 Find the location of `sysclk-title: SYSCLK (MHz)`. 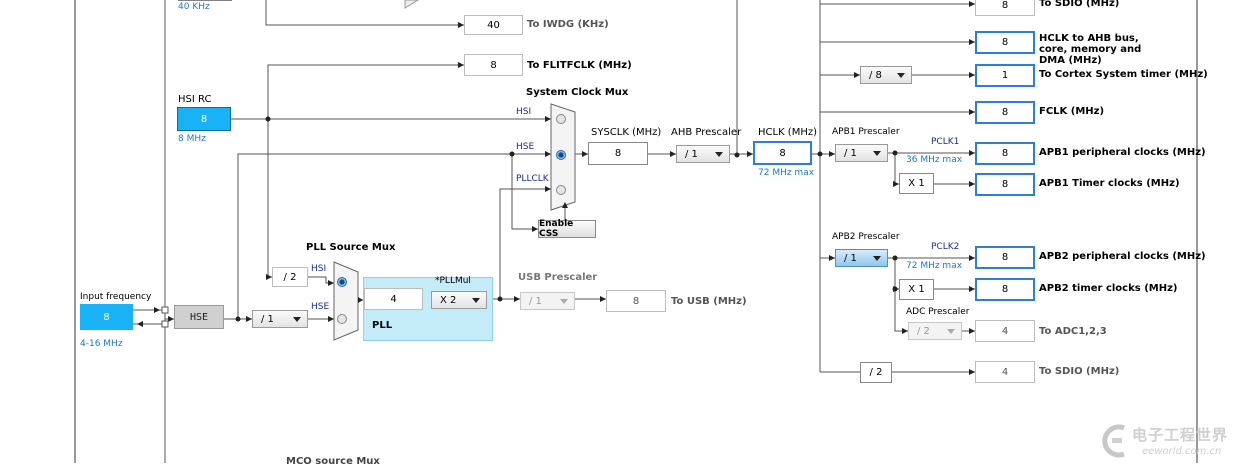

sysclk-title: SYSCLK (MHz) is located at coordinates (626, 132).